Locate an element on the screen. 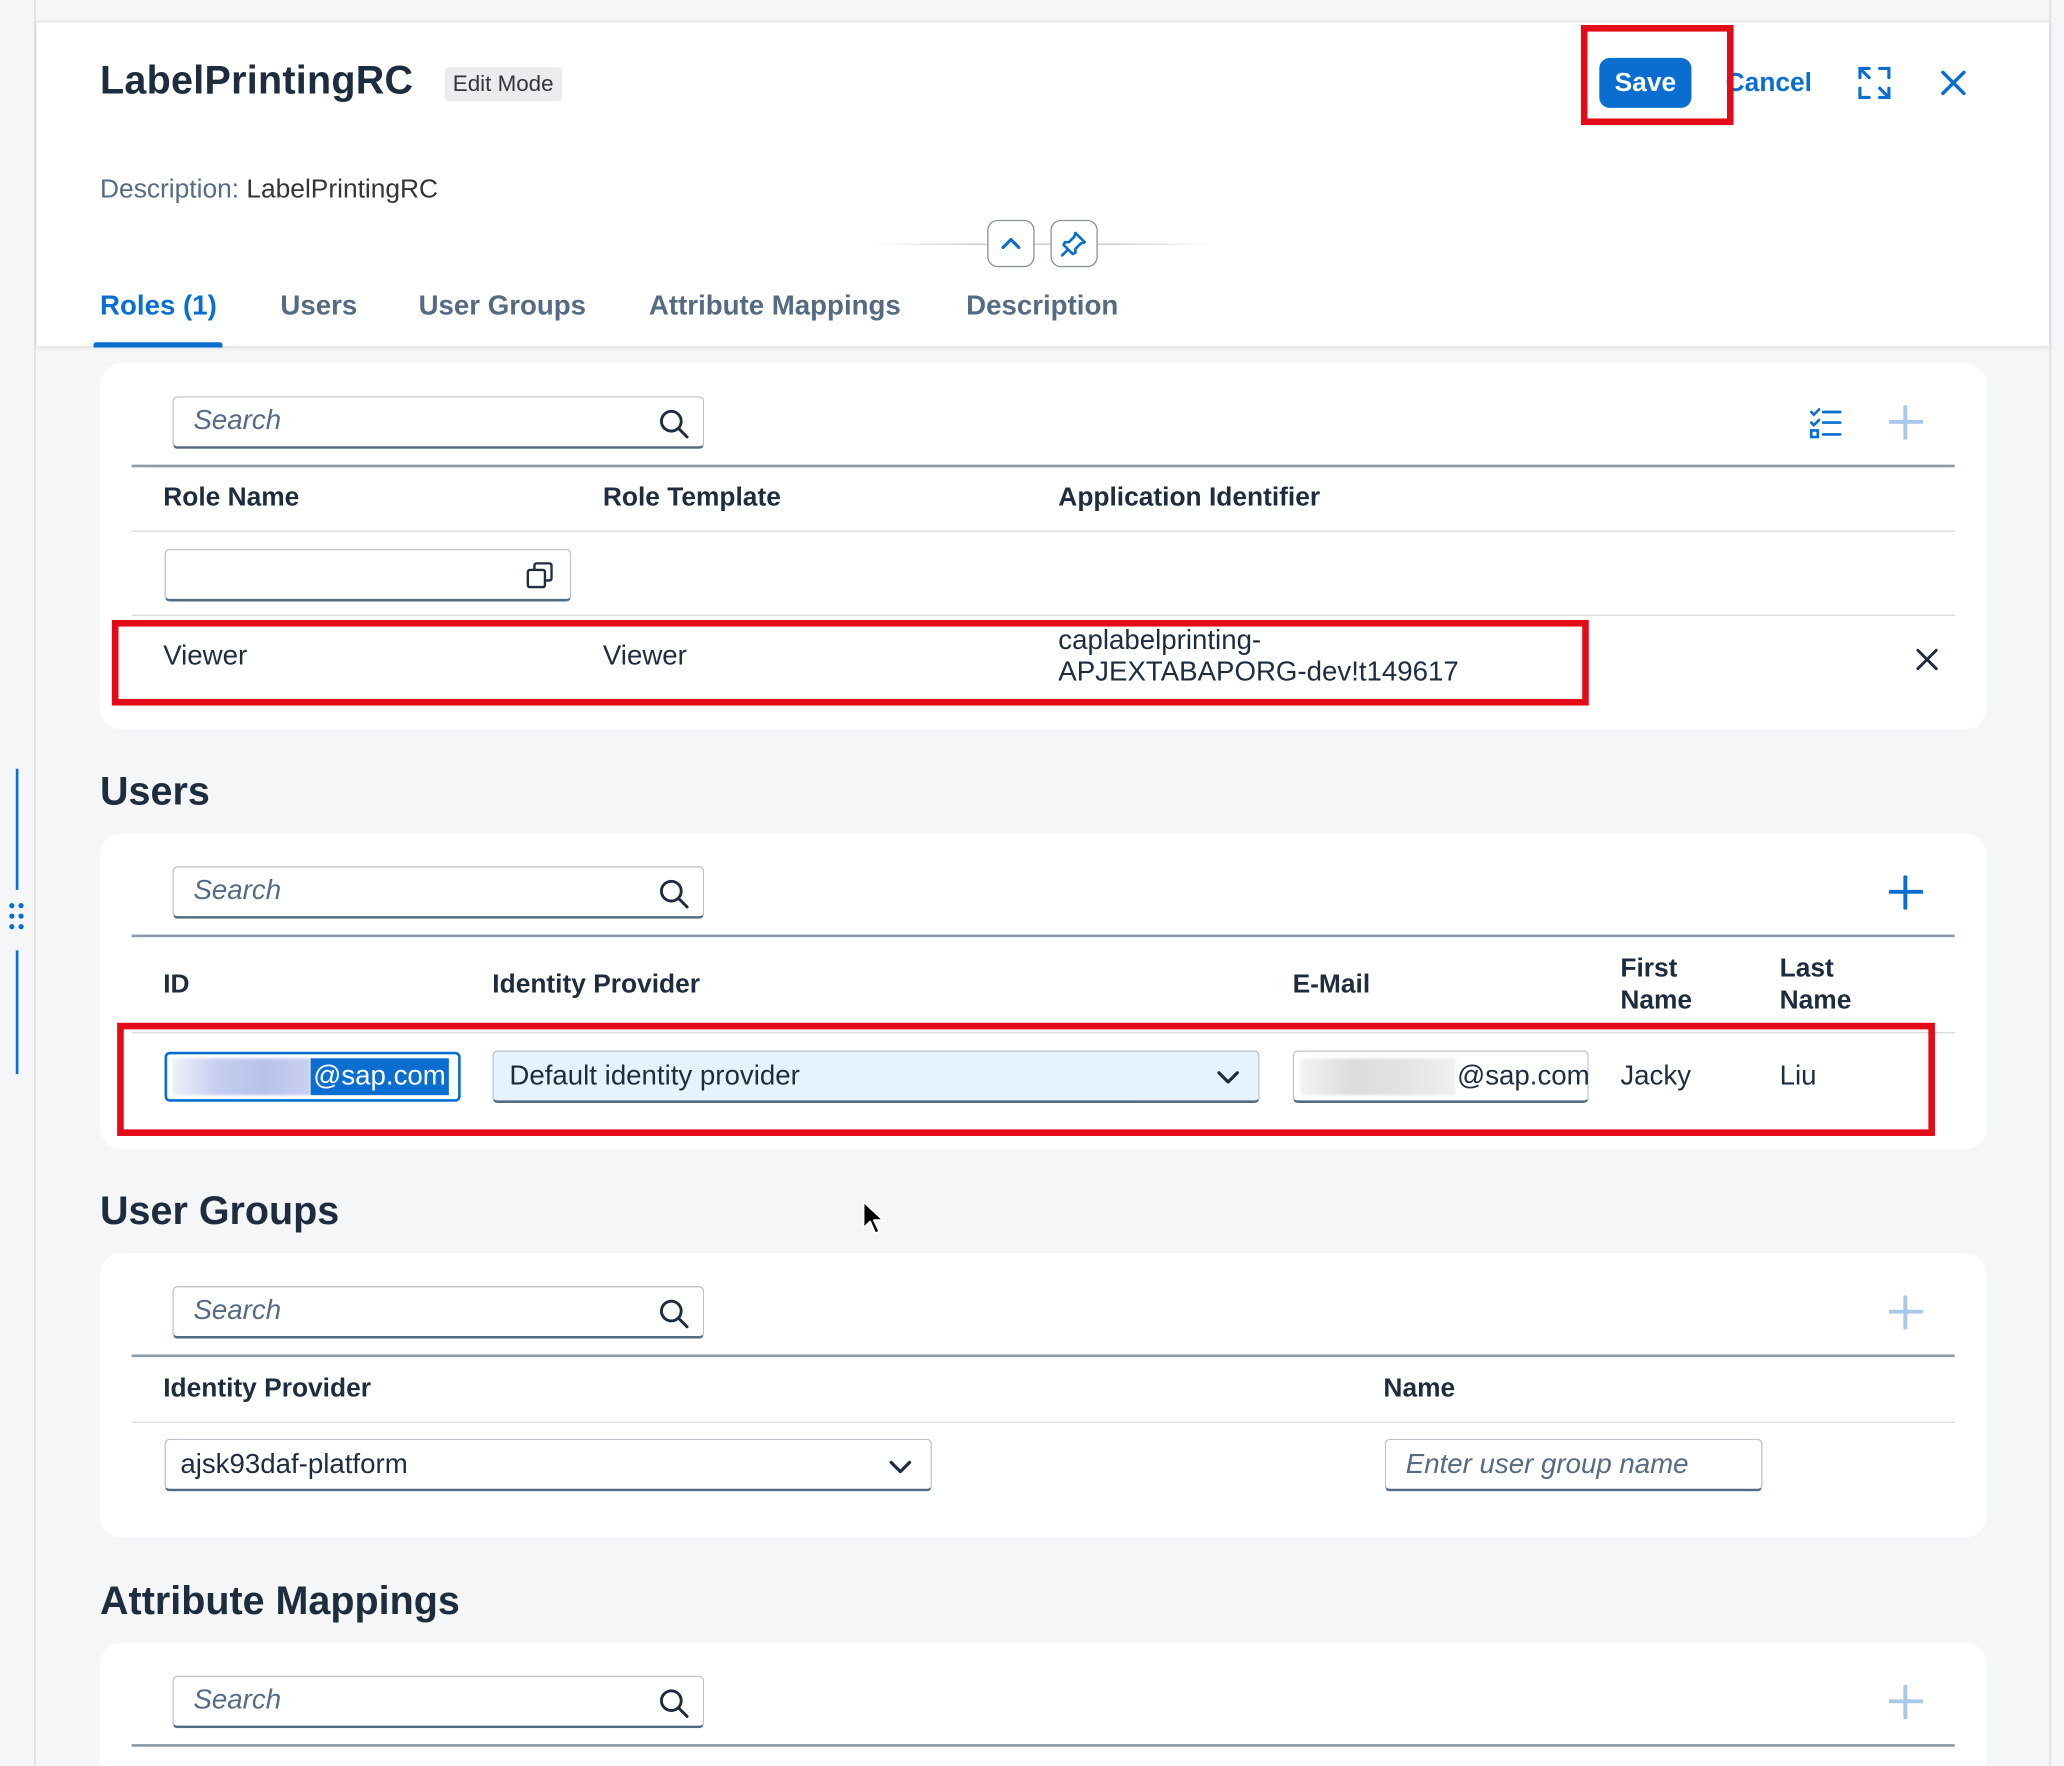 This screenshot has width=2064, height=1766. user-email-value: @sap.com is located at coordinates (1523, 1076).